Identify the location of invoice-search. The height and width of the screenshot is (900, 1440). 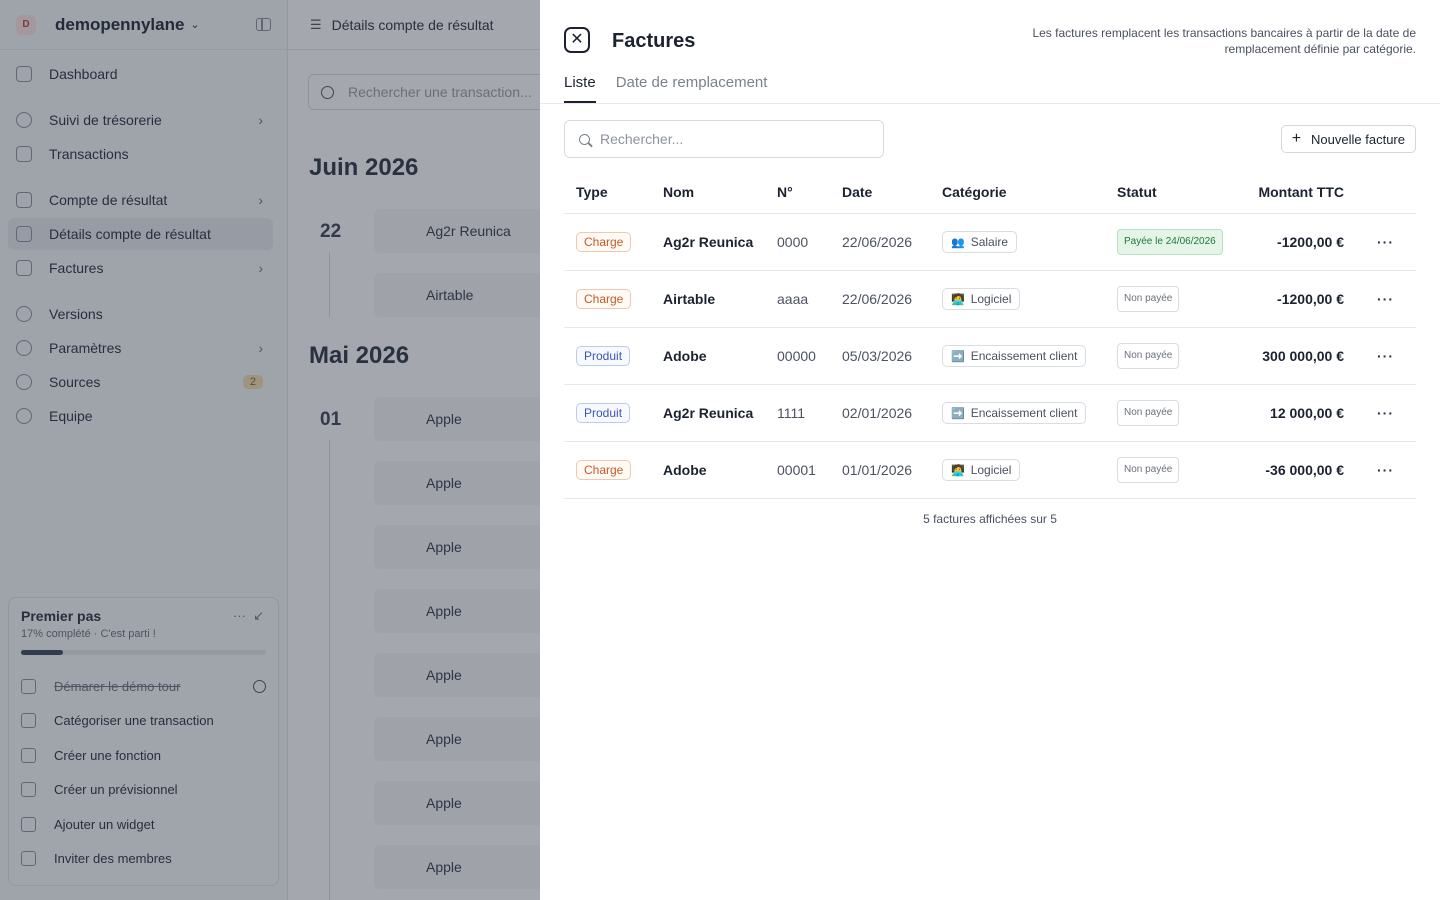
(724, 139).